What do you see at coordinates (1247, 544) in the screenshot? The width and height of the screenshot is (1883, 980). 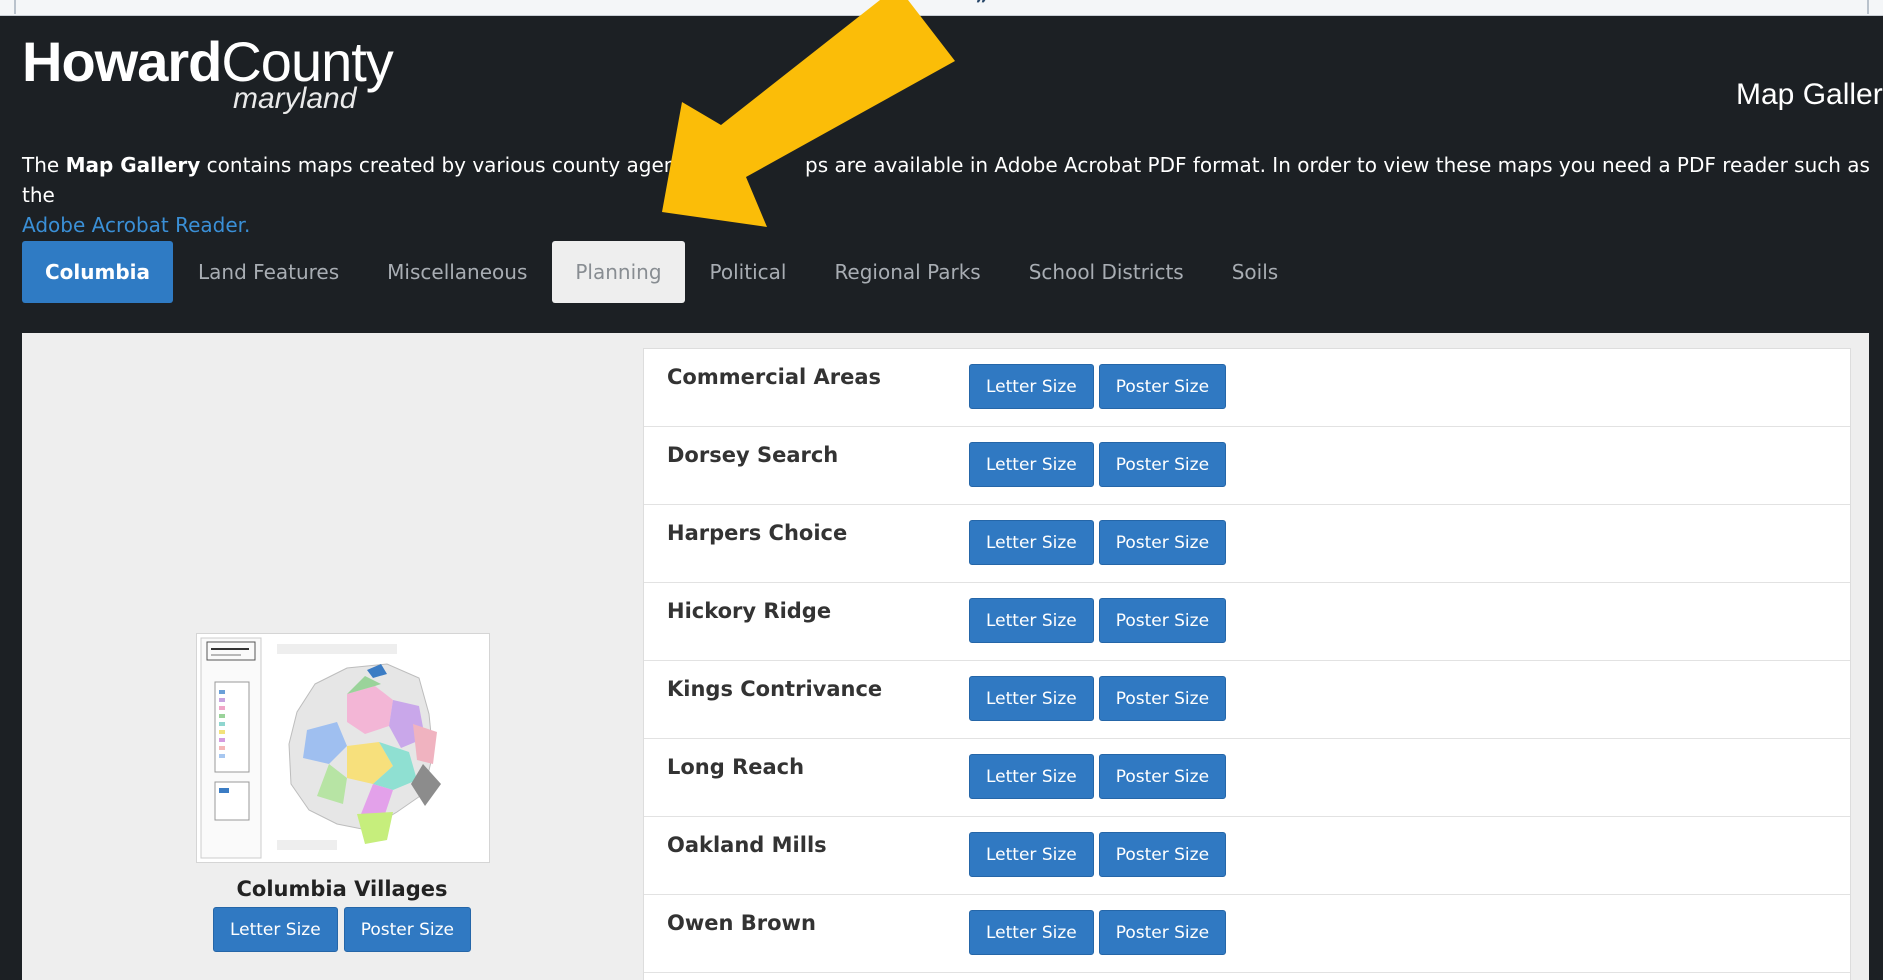 I see `map-row: Harpers Choice Letter Size Poster Size` at bounding box center [1247, 544].